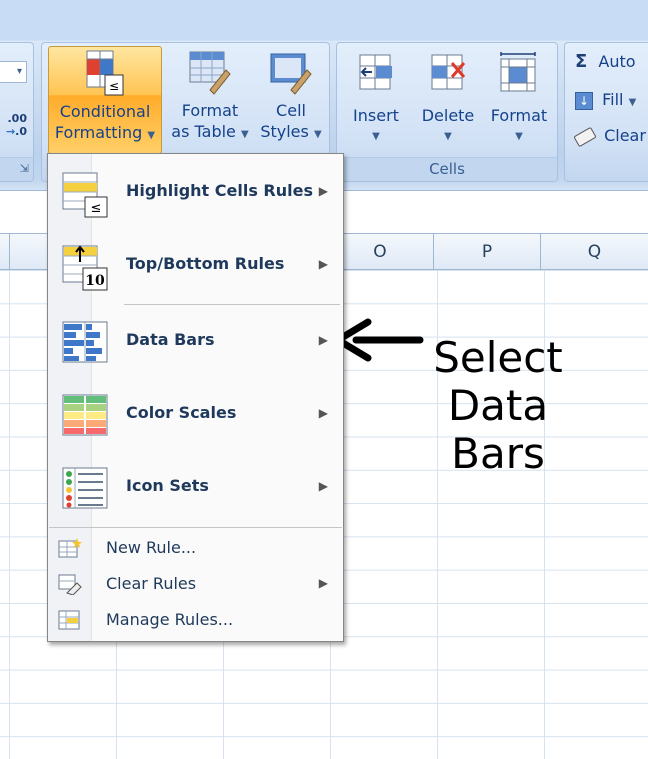 Image resolution: width=648 pixels, height=759 pixels. I want to click on manage-rules-icon, so click(69, 620).